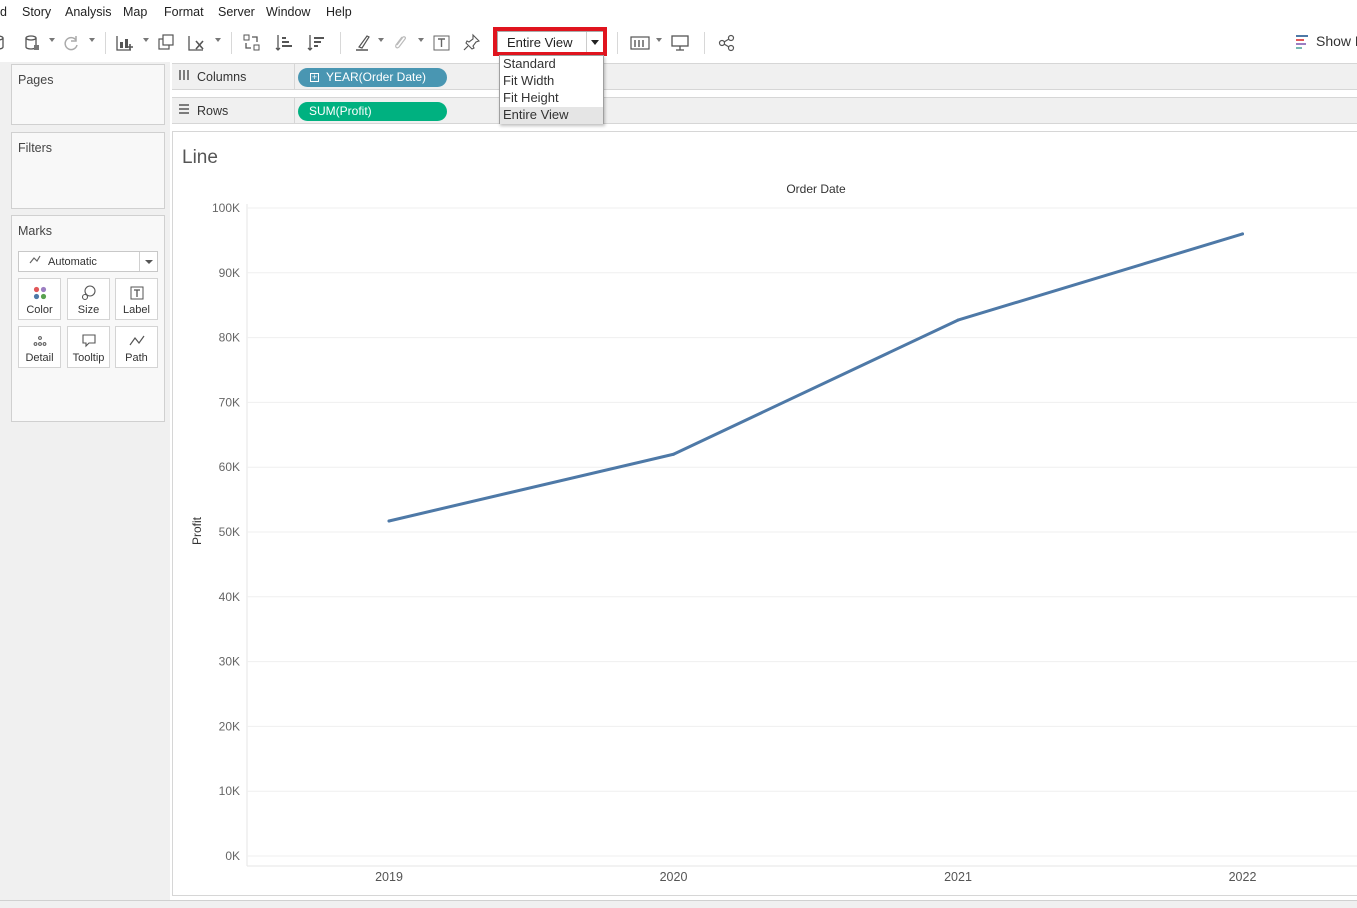 Image resolution: width=1357 pixels, height=908 pixels. I want to click on x-tick-label: 2021, so click(958, 877).